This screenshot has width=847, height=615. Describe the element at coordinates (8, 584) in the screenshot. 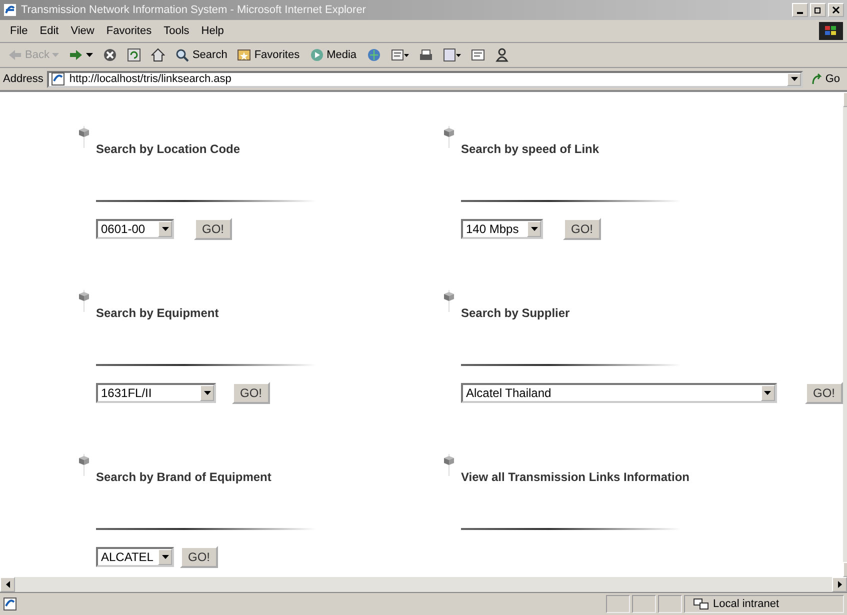

I see `left-arrow-icon` at that location.